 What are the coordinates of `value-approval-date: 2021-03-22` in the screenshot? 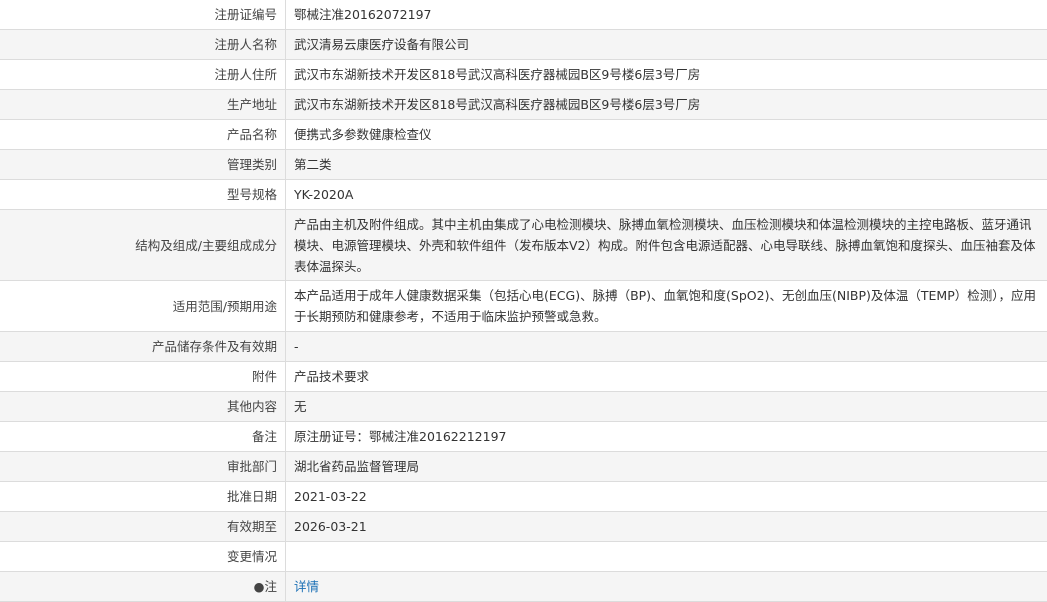 It's located at (666, 497).